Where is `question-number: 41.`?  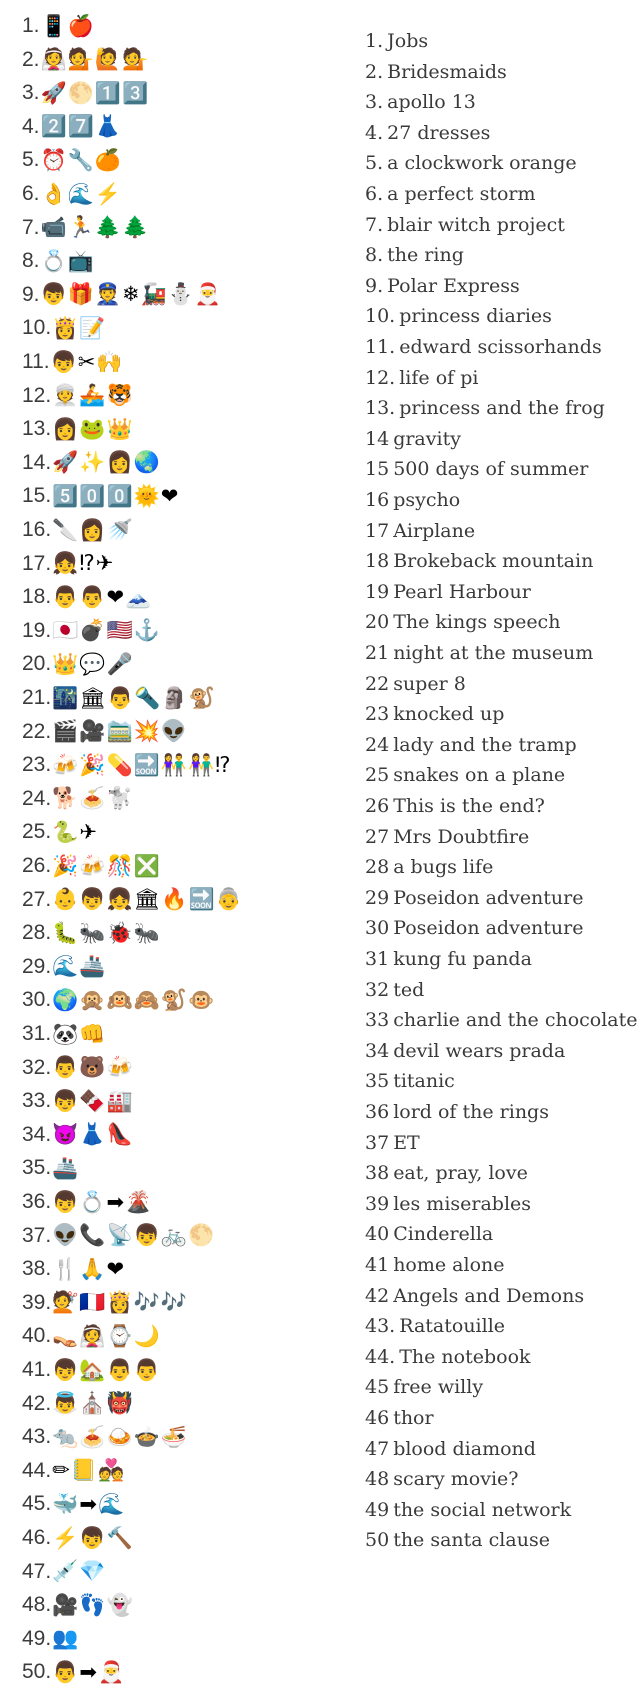
question-number: 41. is located at coordinates (37, 1369).